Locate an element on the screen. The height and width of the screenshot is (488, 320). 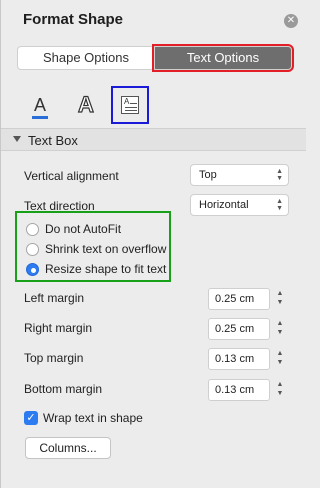
radio-label: Shrink text on overflow is located at coordinates (106, 249).